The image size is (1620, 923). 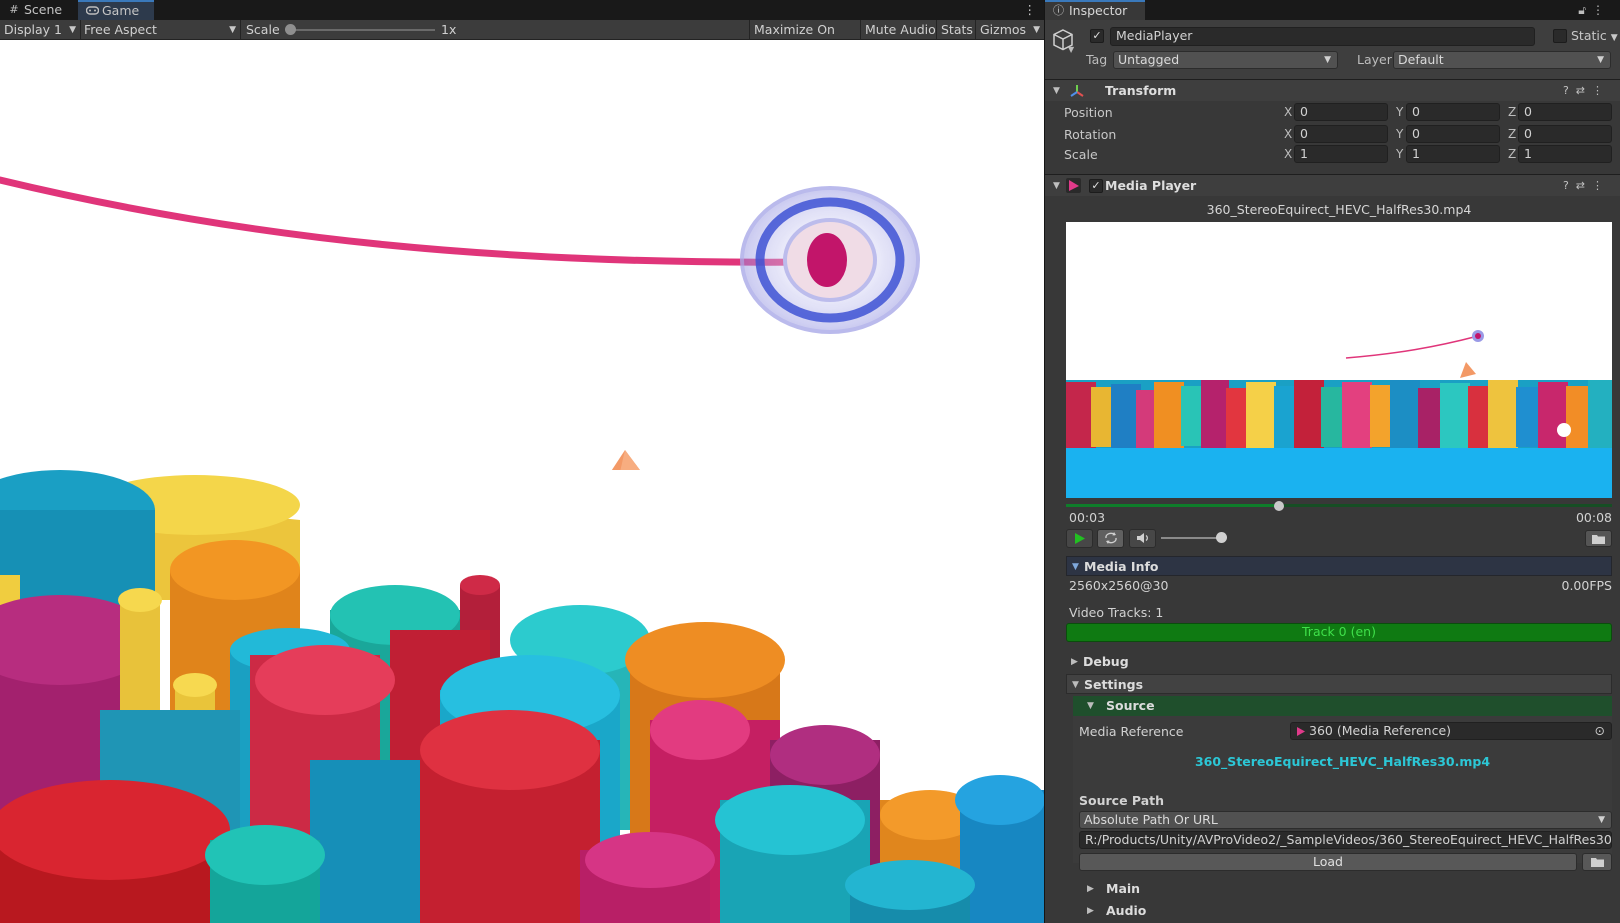 What do you see at coordinates (40, 30) in the screenshot?
I see `display-dropdown: Display 1 ▼` at bounding box center [40, 30].